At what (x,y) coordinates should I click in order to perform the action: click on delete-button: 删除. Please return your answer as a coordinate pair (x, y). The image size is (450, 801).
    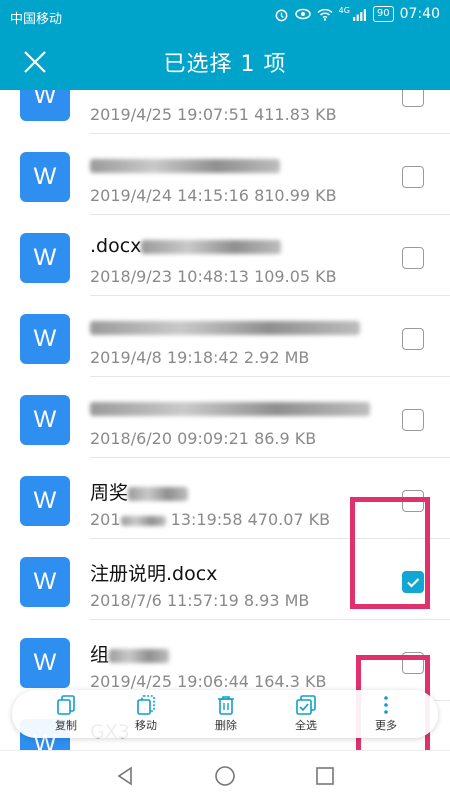
    Looking at the image, I should click on (226, 715).